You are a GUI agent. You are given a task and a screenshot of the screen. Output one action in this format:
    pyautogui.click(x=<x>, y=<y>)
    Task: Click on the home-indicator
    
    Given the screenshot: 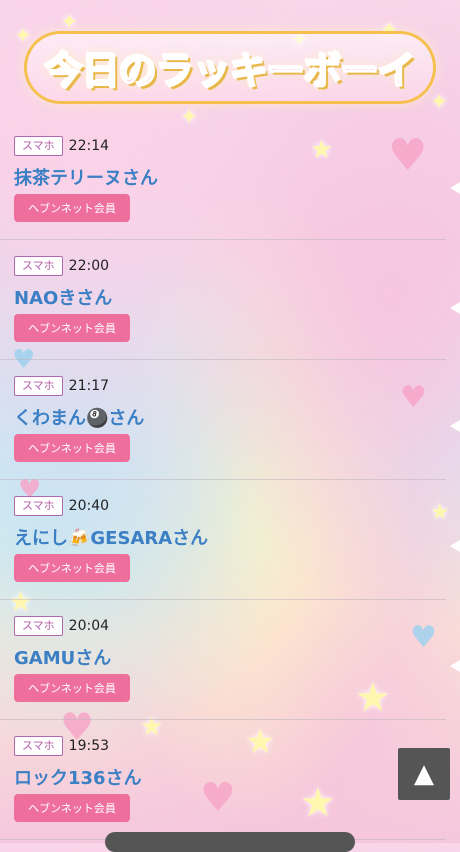 What is the action you would take?
    pyautogui.click(x=230, y=842)
    